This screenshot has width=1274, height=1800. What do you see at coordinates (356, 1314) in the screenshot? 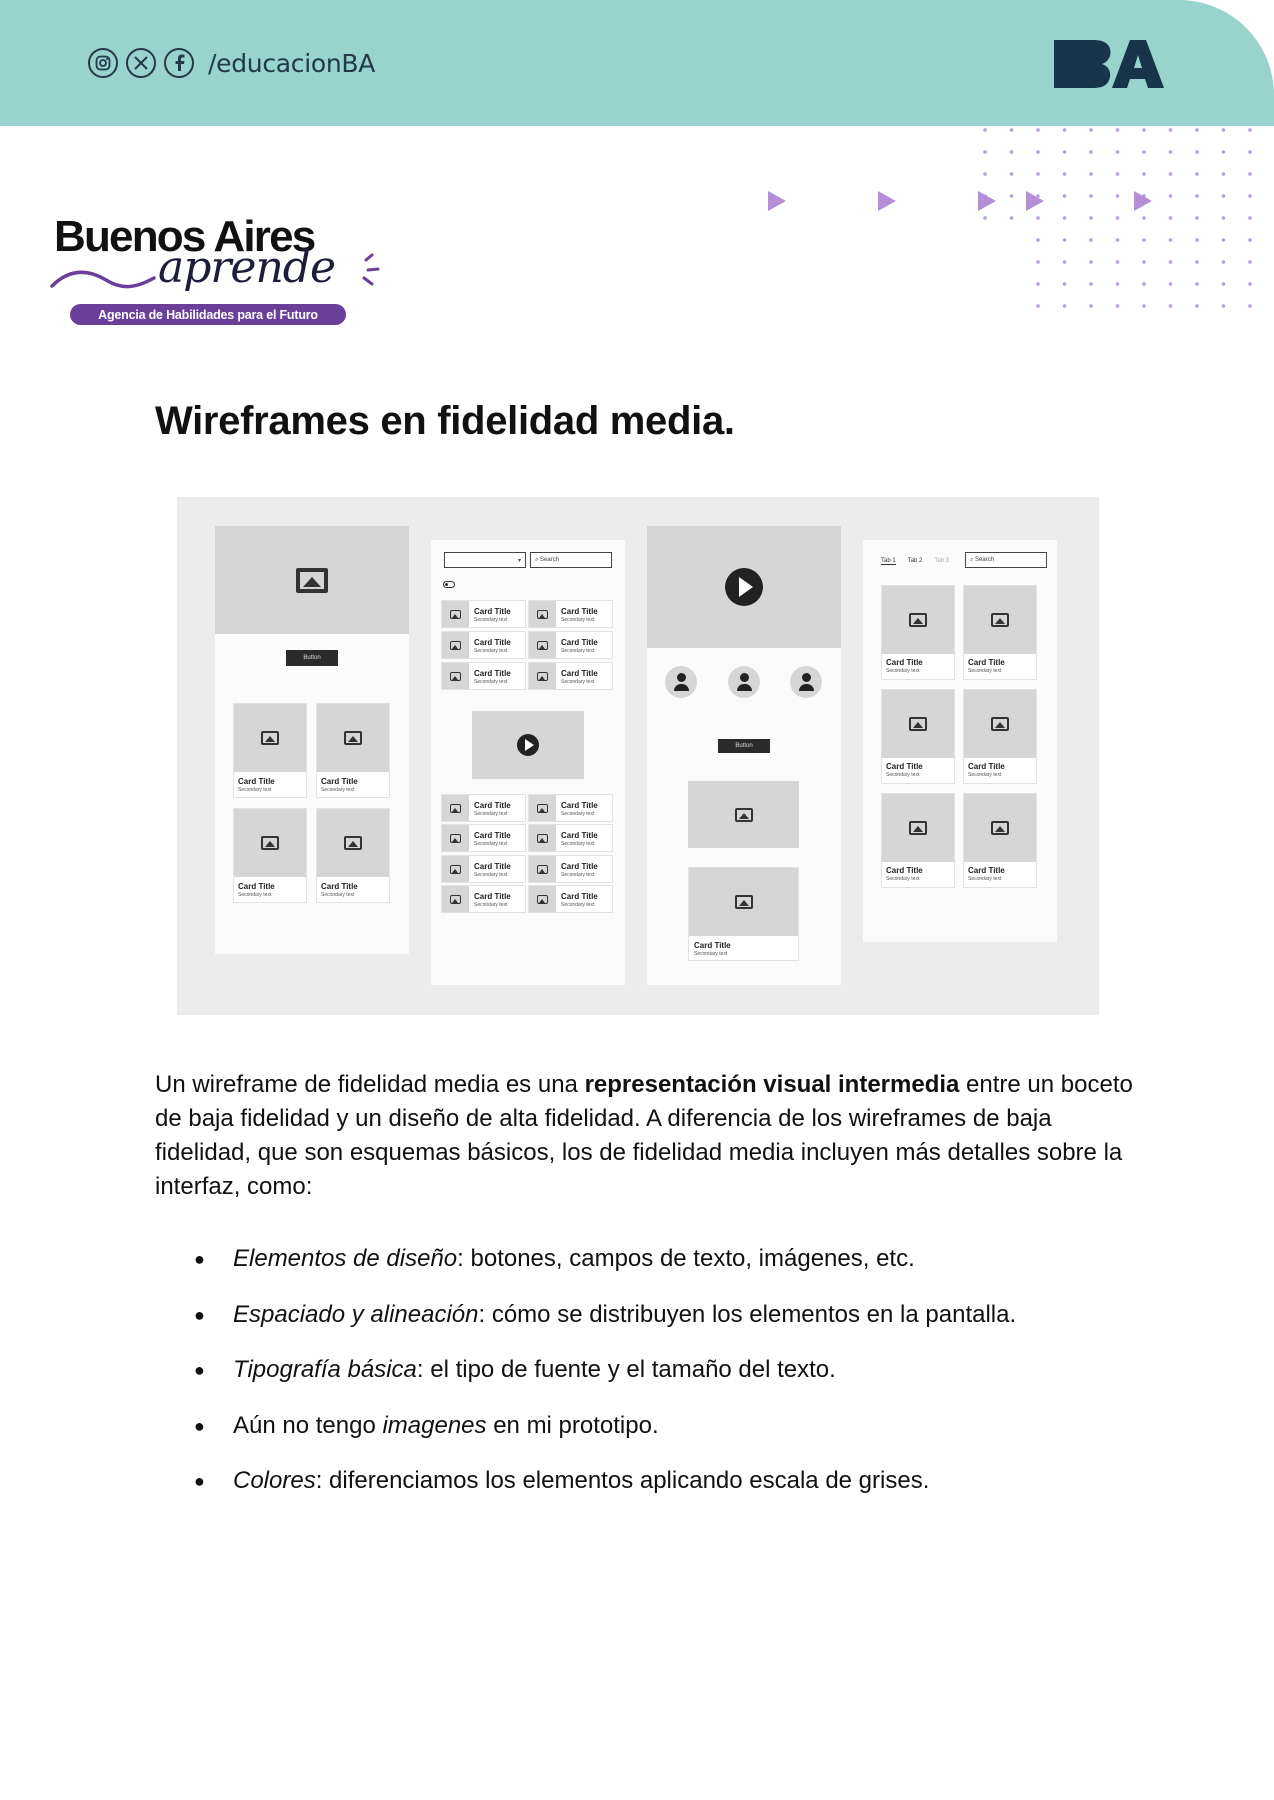
I see `list-item-term: Espaciado y alineación` at bounding box center [356, 1314].